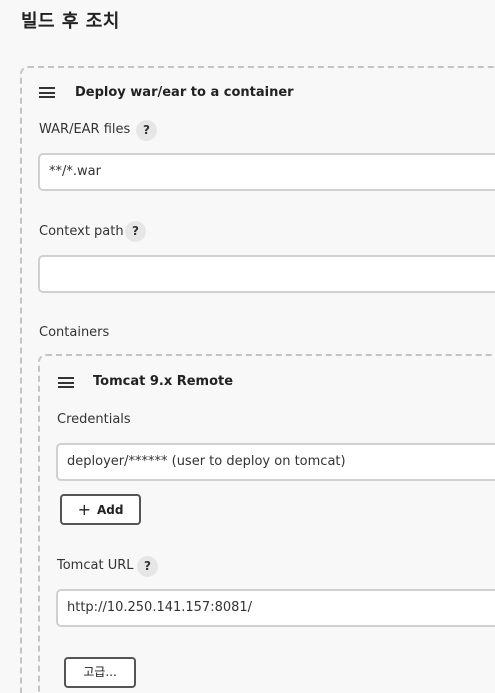 This screenshot has width=495, height=693. What do you see at coordinates (147, 566) in the screenshot?
I see `tomcat-url-help-icon: ?` at bounding box center [147, 566].